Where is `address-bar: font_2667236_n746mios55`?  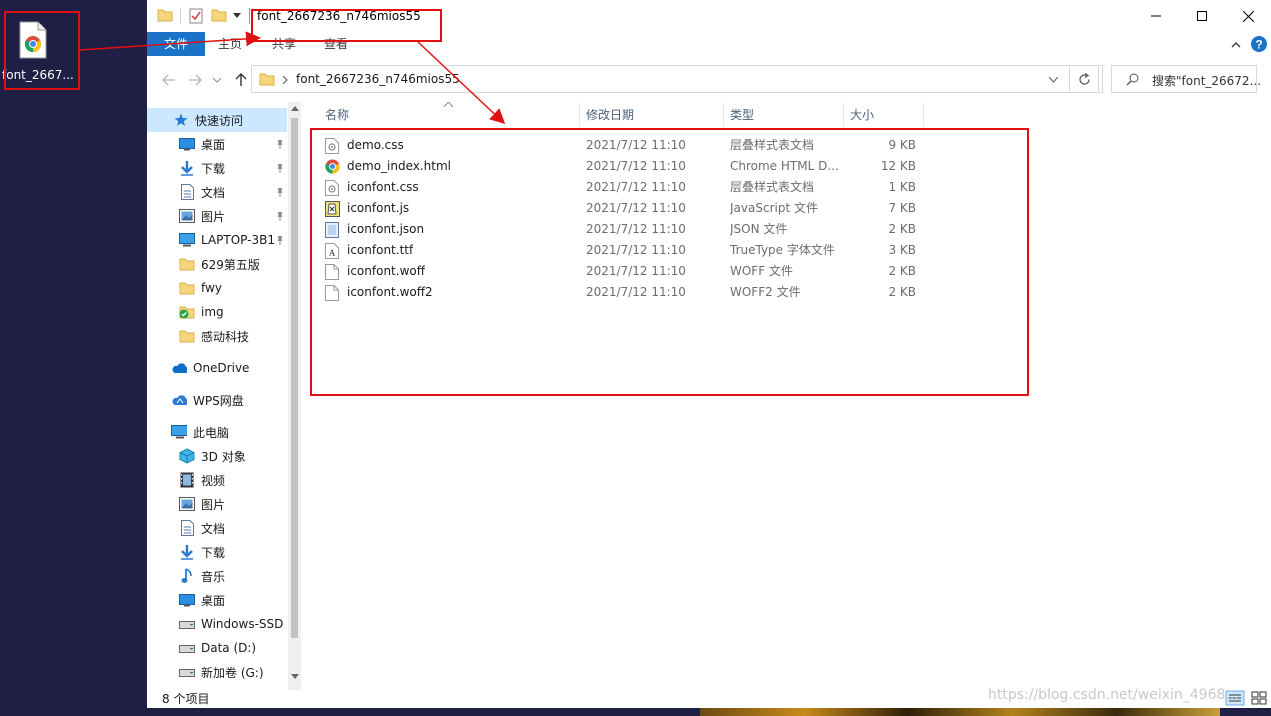 address-bar: font_2667236_n746mios55 is located at coordinates (677, 79).